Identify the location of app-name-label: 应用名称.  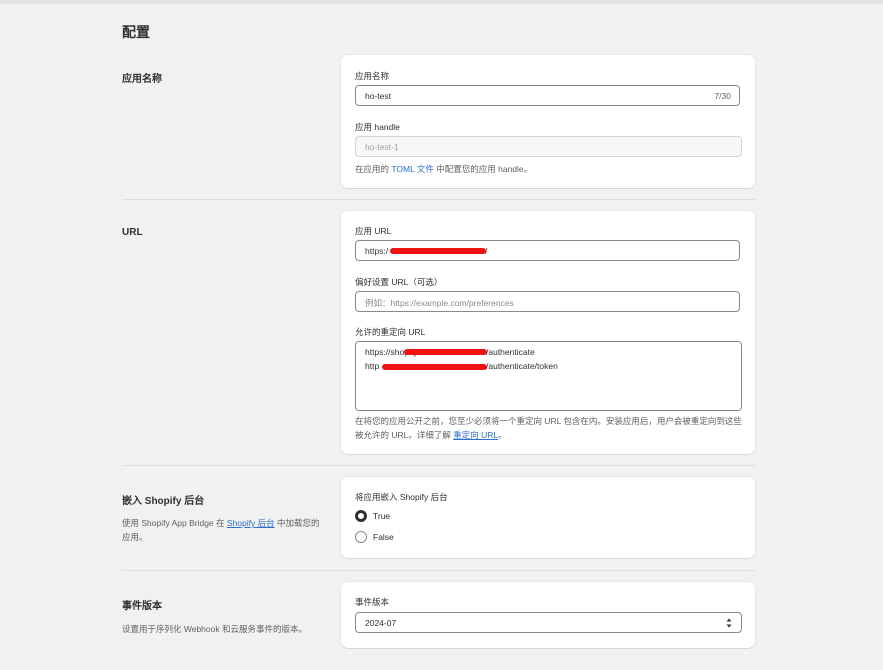
(372, 76).